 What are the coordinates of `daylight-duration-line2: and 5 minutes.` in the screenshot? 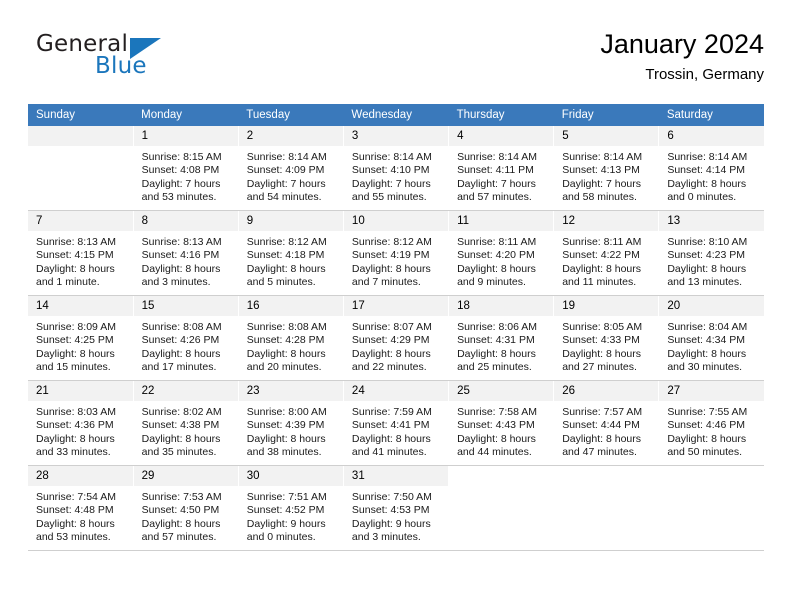 It's located at (281, 282).